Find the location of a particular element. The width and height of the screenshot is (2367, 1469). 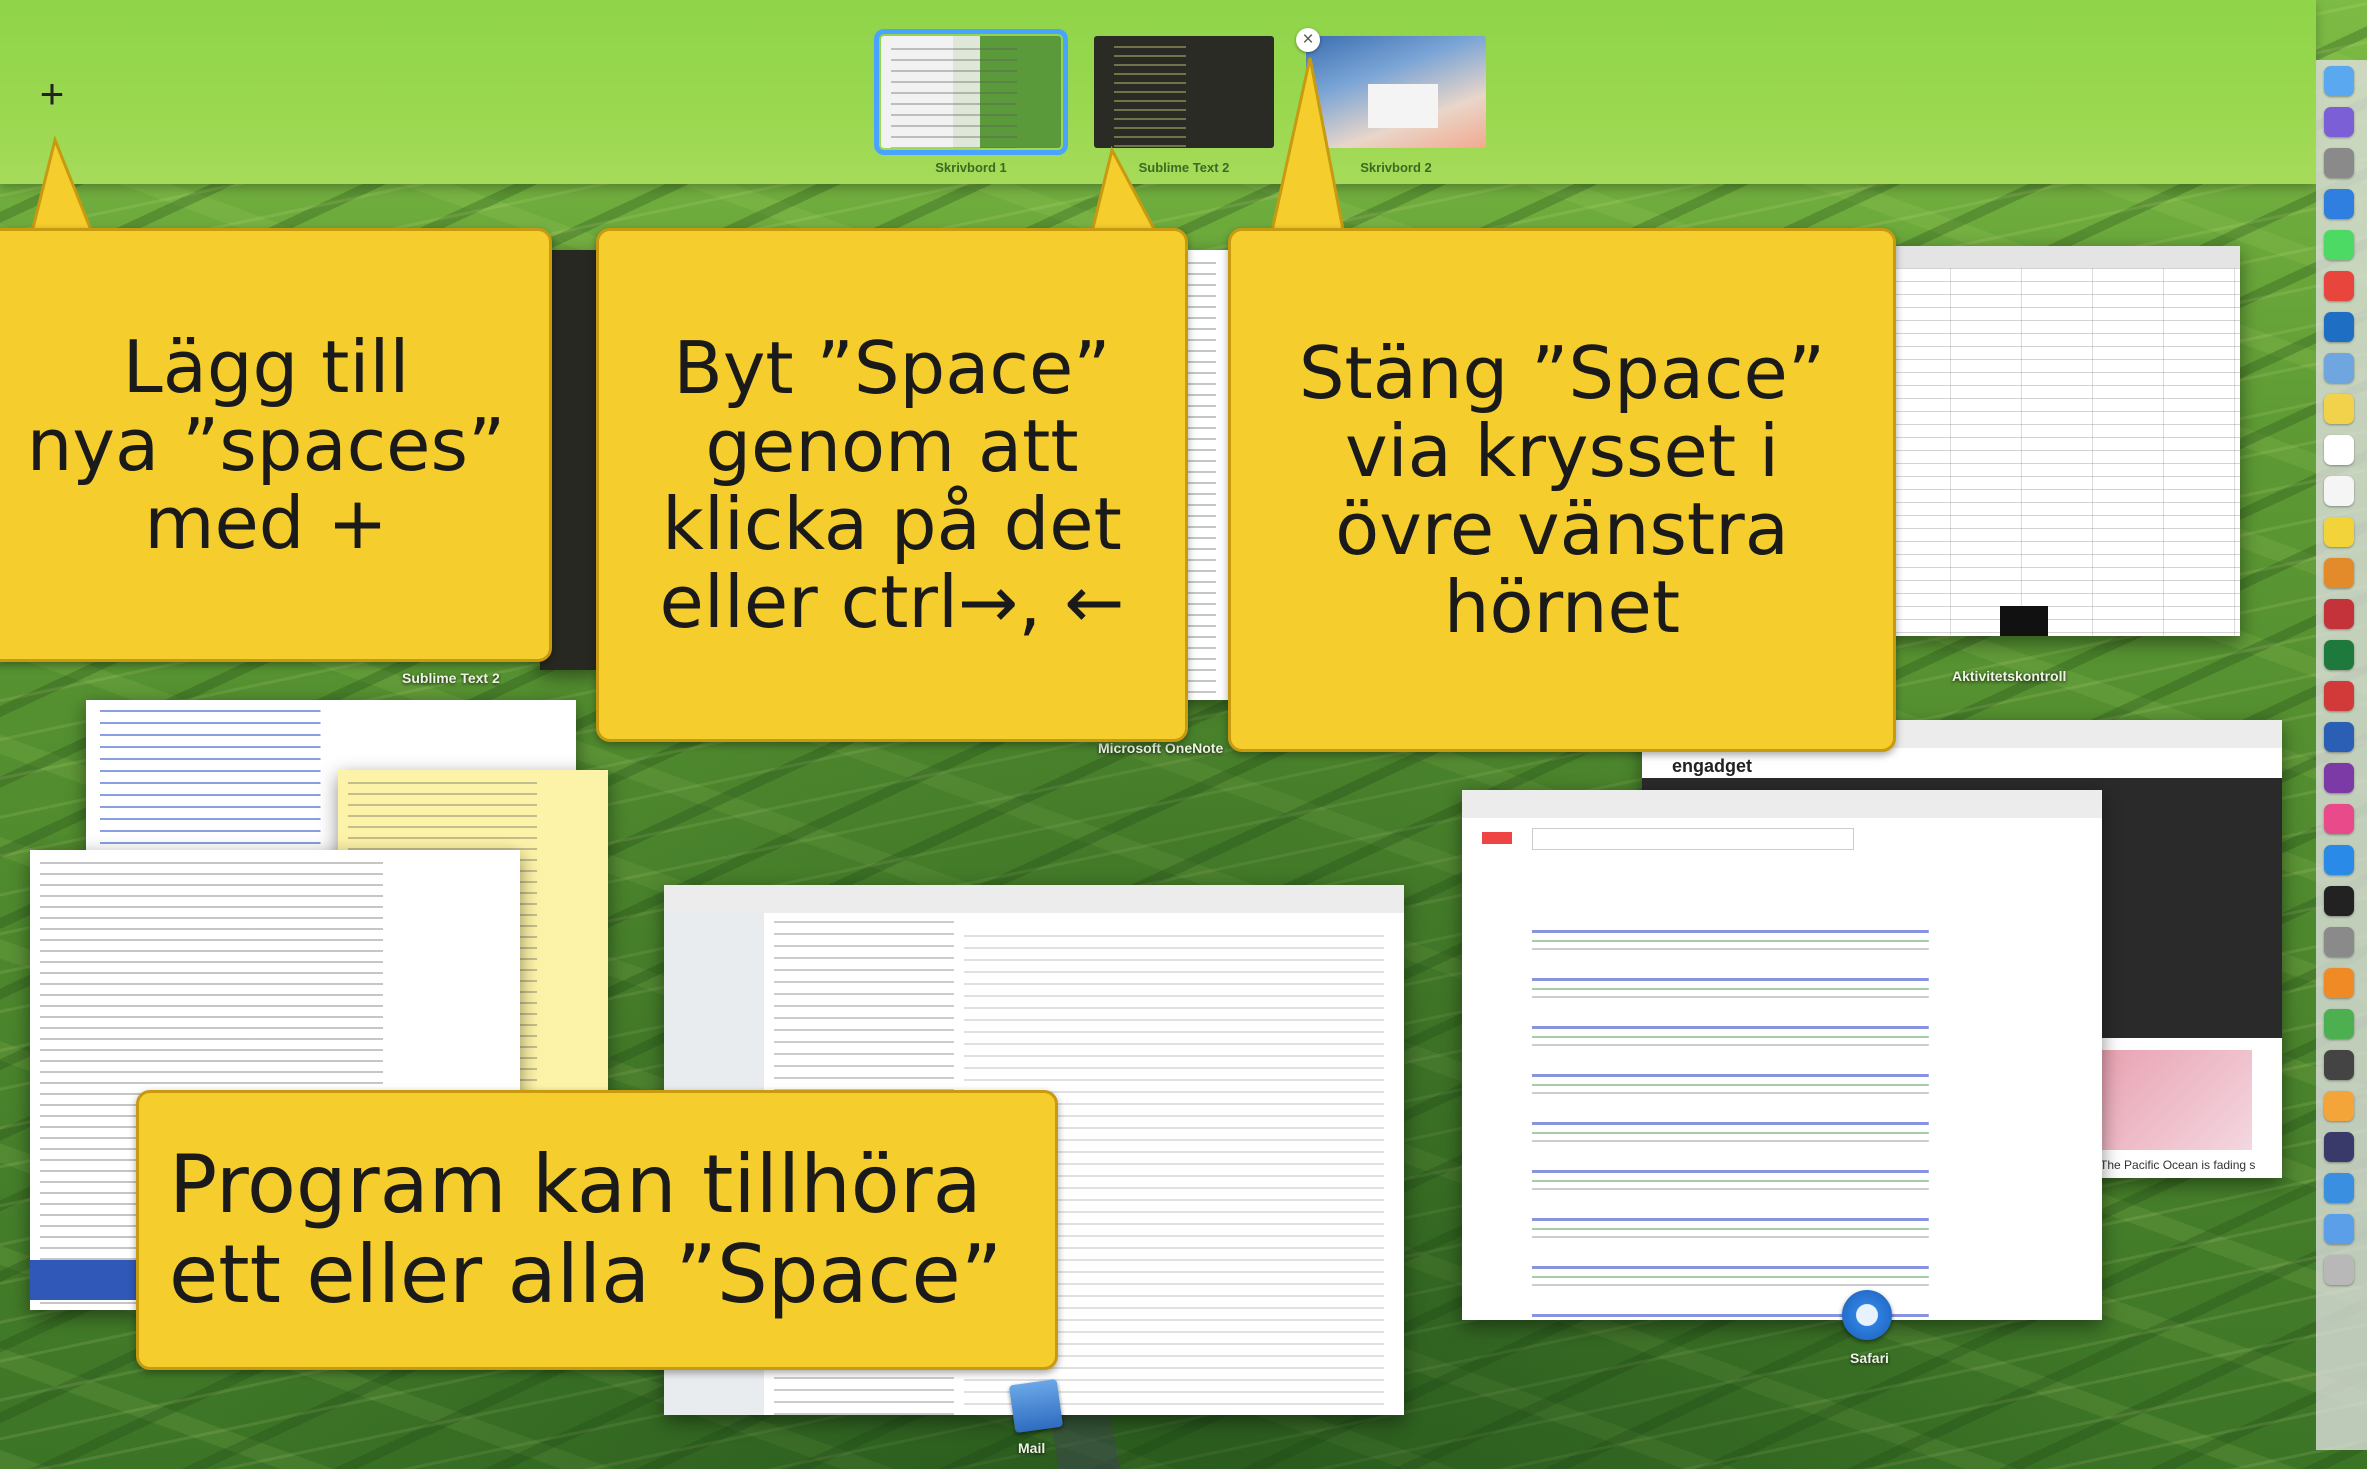

activity-monitor-icon is located at coordinates (2339, 1065).